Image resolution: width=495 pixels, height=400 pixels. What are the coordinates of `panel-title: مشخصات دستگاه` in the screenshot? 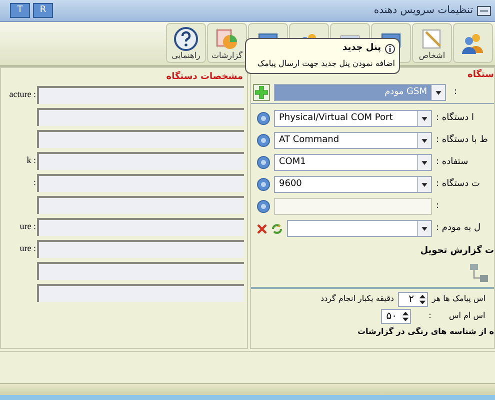 It's located at (204, 77).